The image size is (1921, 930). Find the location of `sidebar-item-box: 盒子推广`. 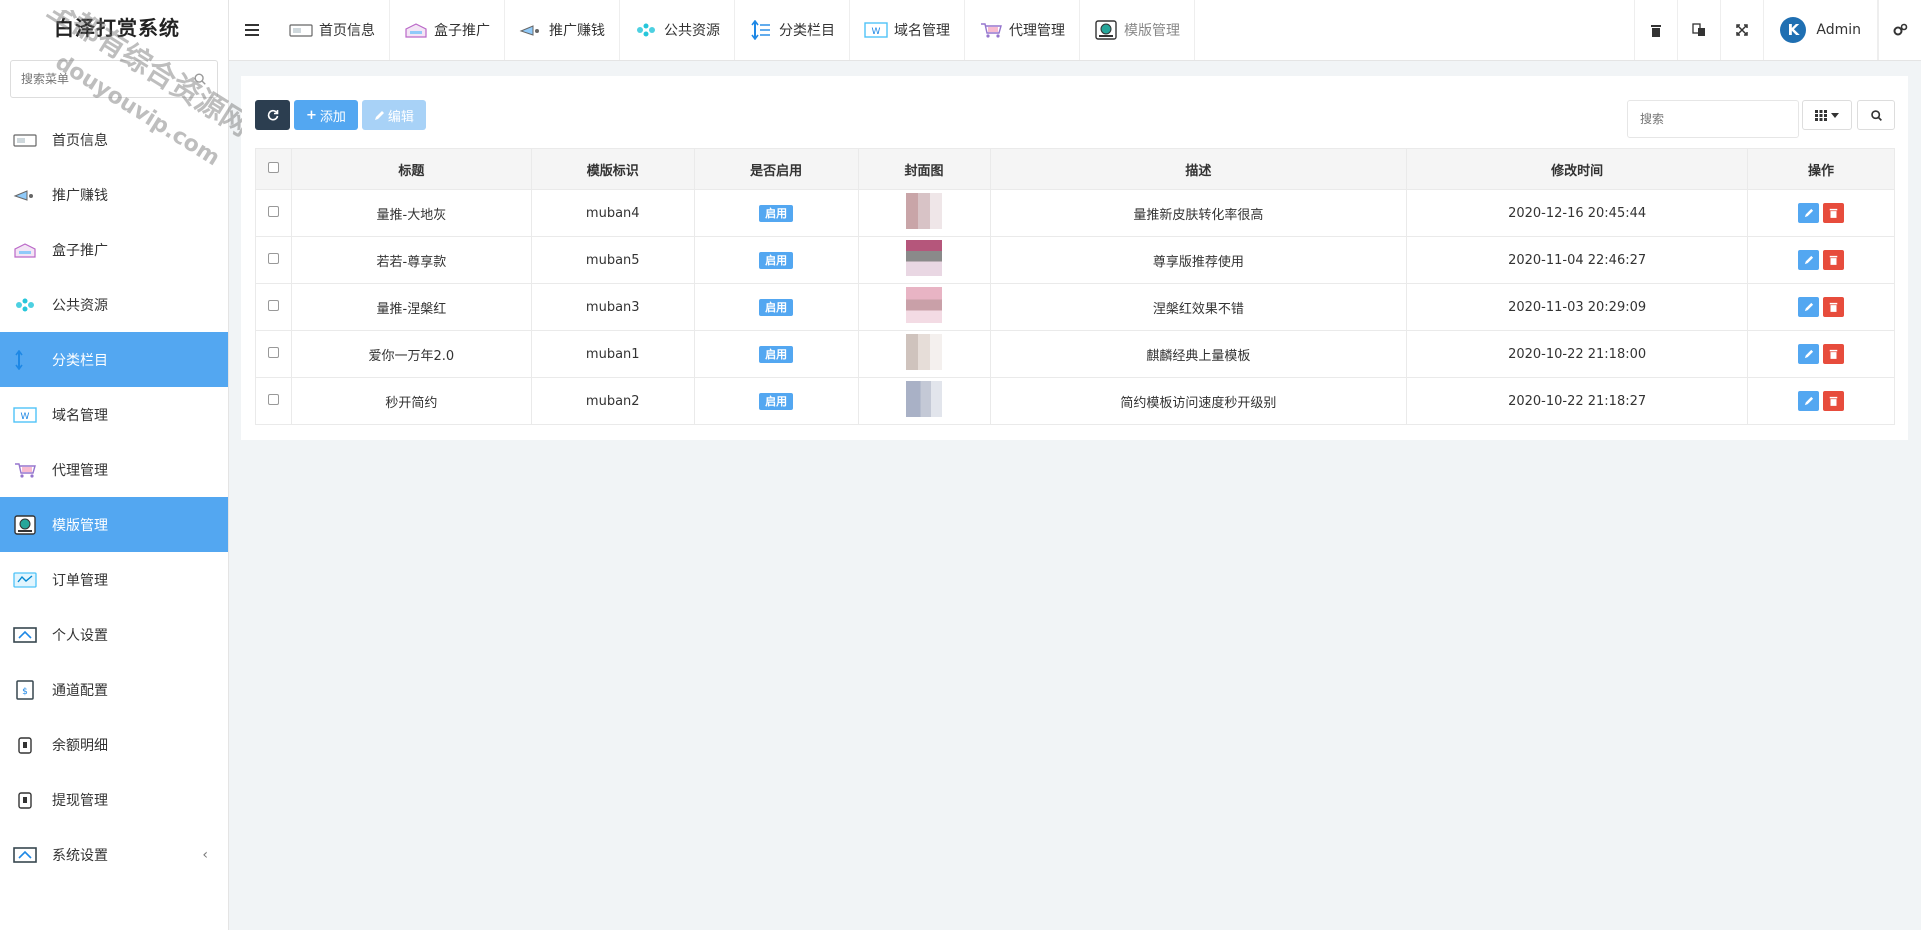

sidebar-item-box: 盒子推广 is located at coordinates (114, 249).